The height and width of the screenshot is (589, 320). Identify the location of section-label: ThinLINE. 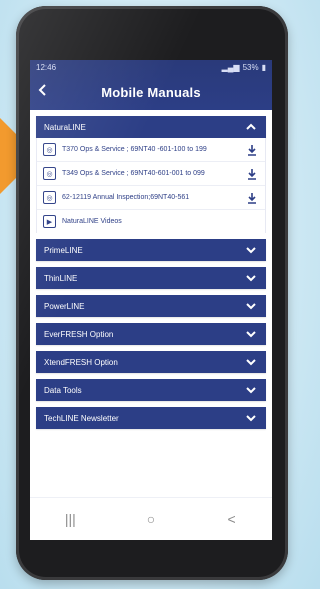
(61, 278).